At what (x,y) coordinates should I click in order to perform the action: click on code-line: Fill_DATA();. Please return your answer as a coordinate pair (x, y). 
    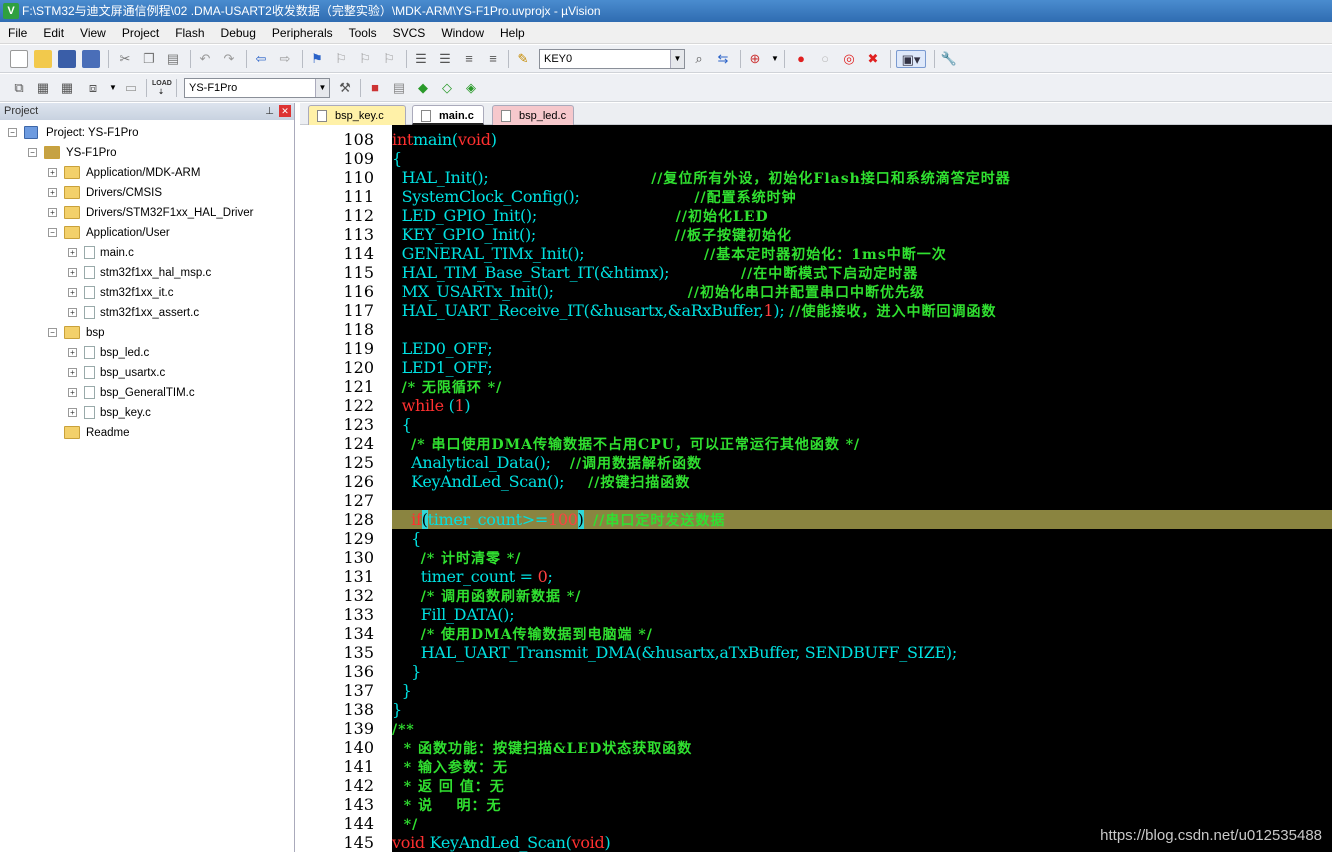
    Looking at the image, I should click on (862, 614).